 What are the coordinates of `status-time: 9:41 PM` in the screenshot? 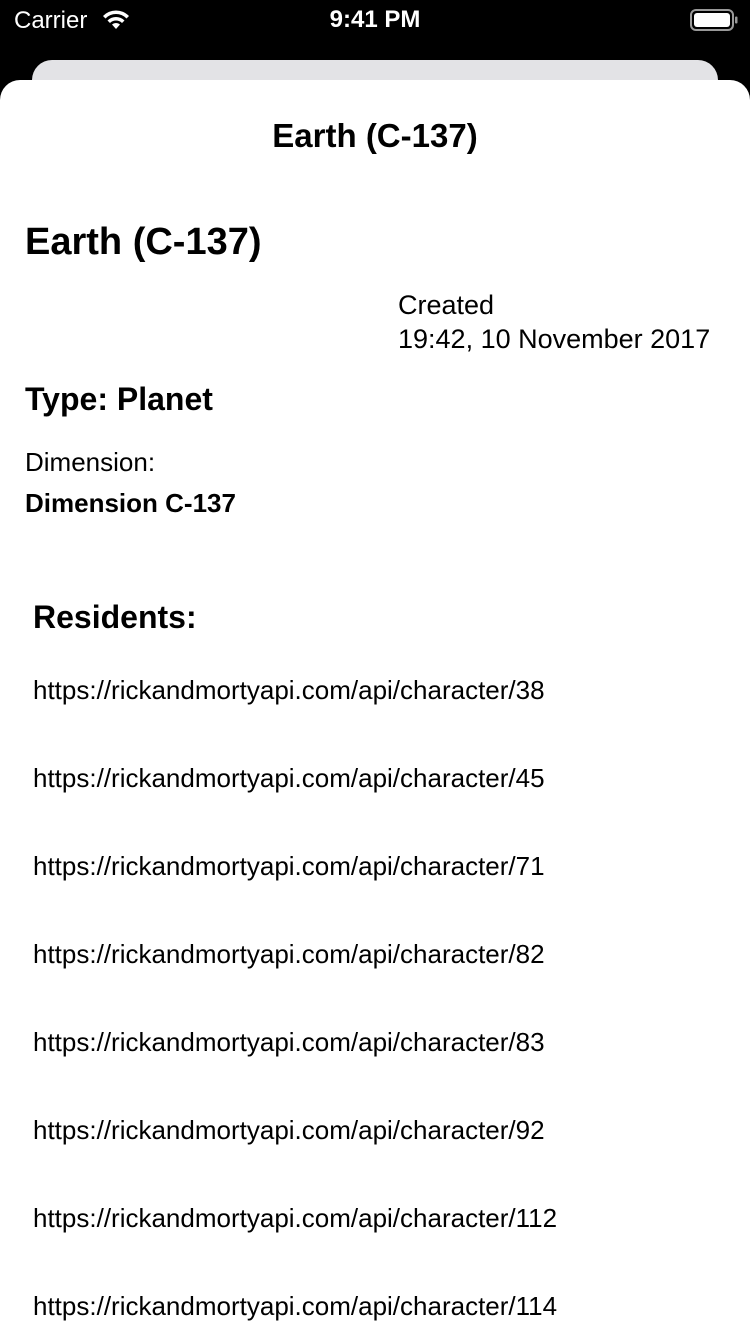 It's located at (375, 19).